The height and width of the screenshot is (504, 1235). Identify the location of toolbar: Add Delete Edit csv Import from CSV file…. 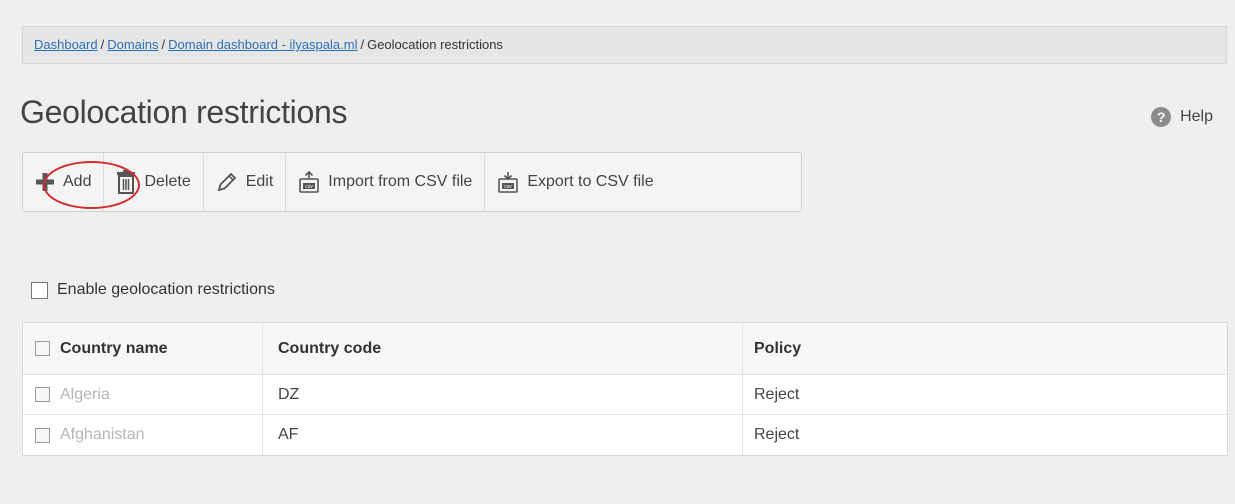
(412, 182).